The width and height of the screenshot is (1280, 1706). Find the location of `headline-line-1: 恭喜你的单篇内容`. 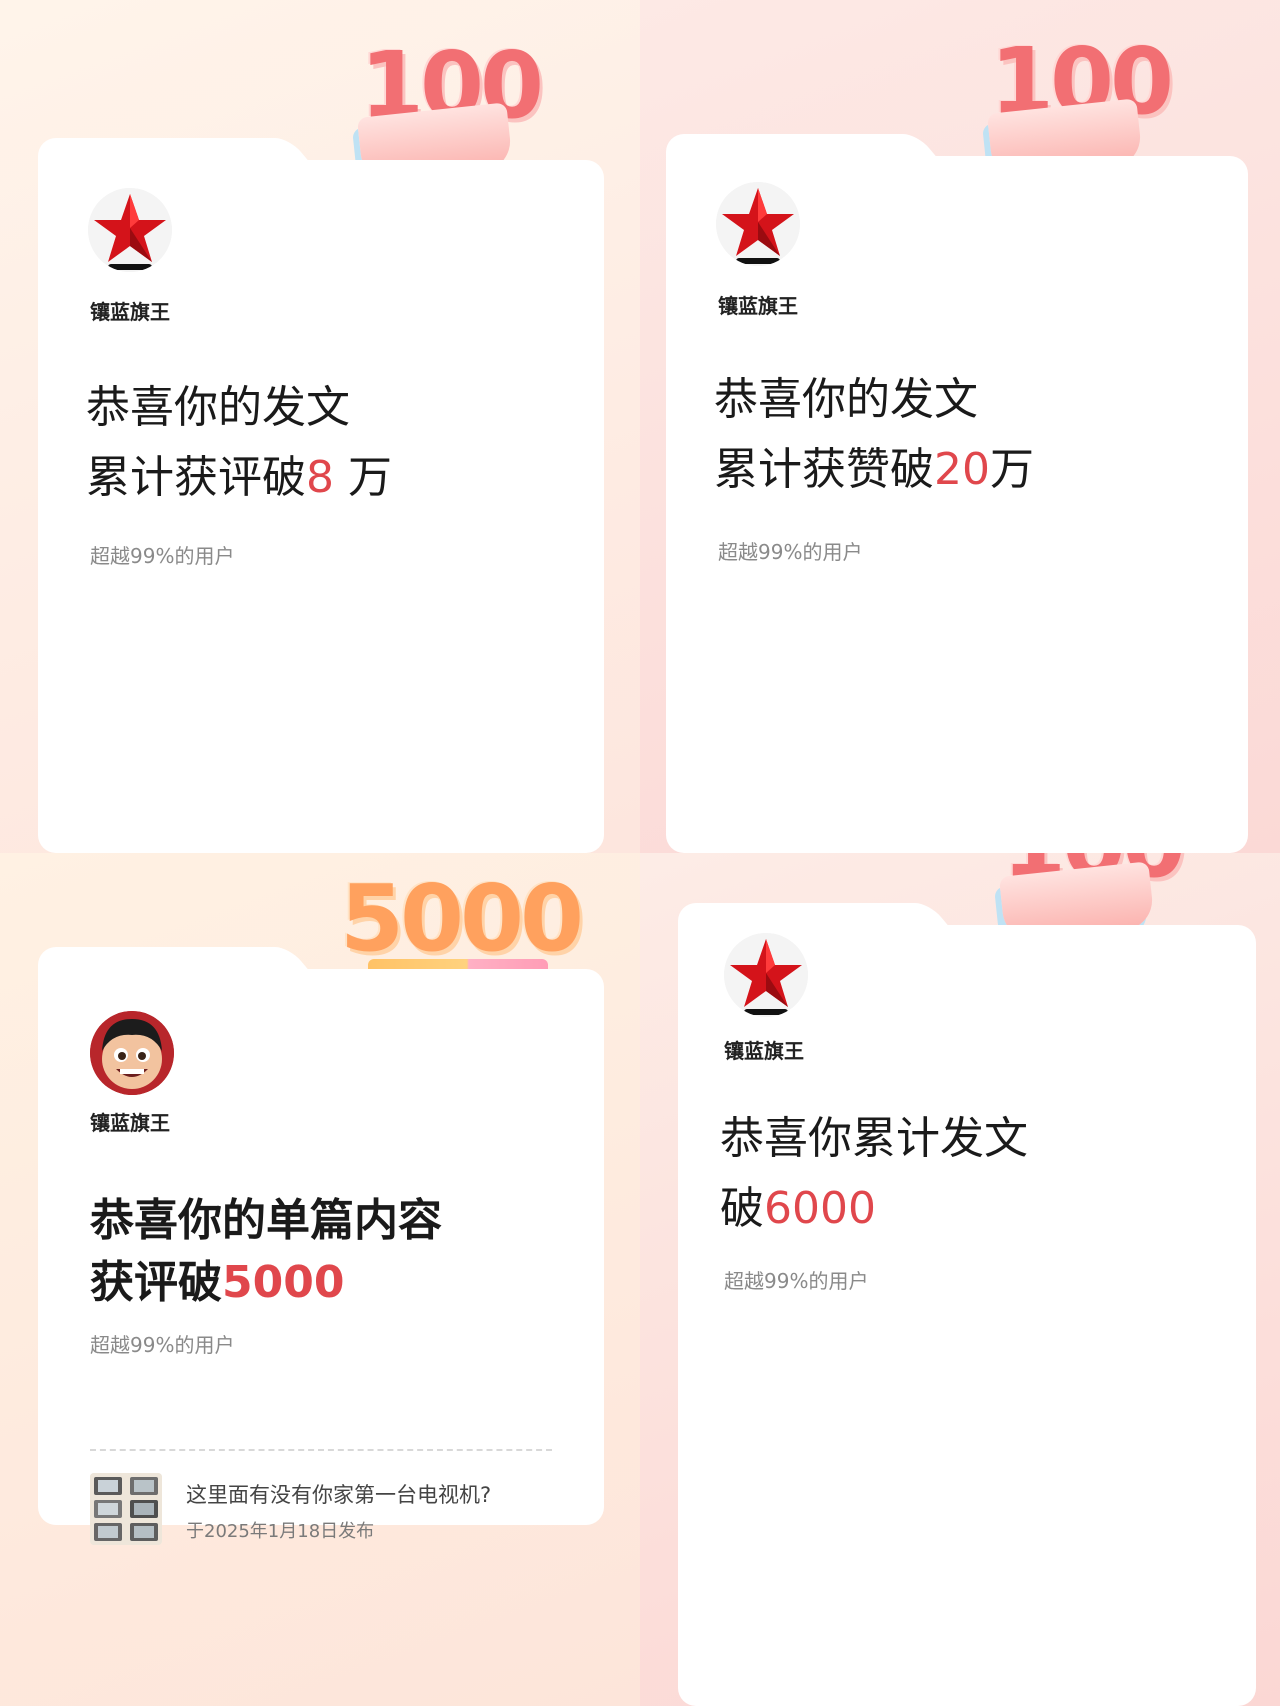

headline-line-1: 恭喜你的单篇内容 is located at coordinates (266, 1220).